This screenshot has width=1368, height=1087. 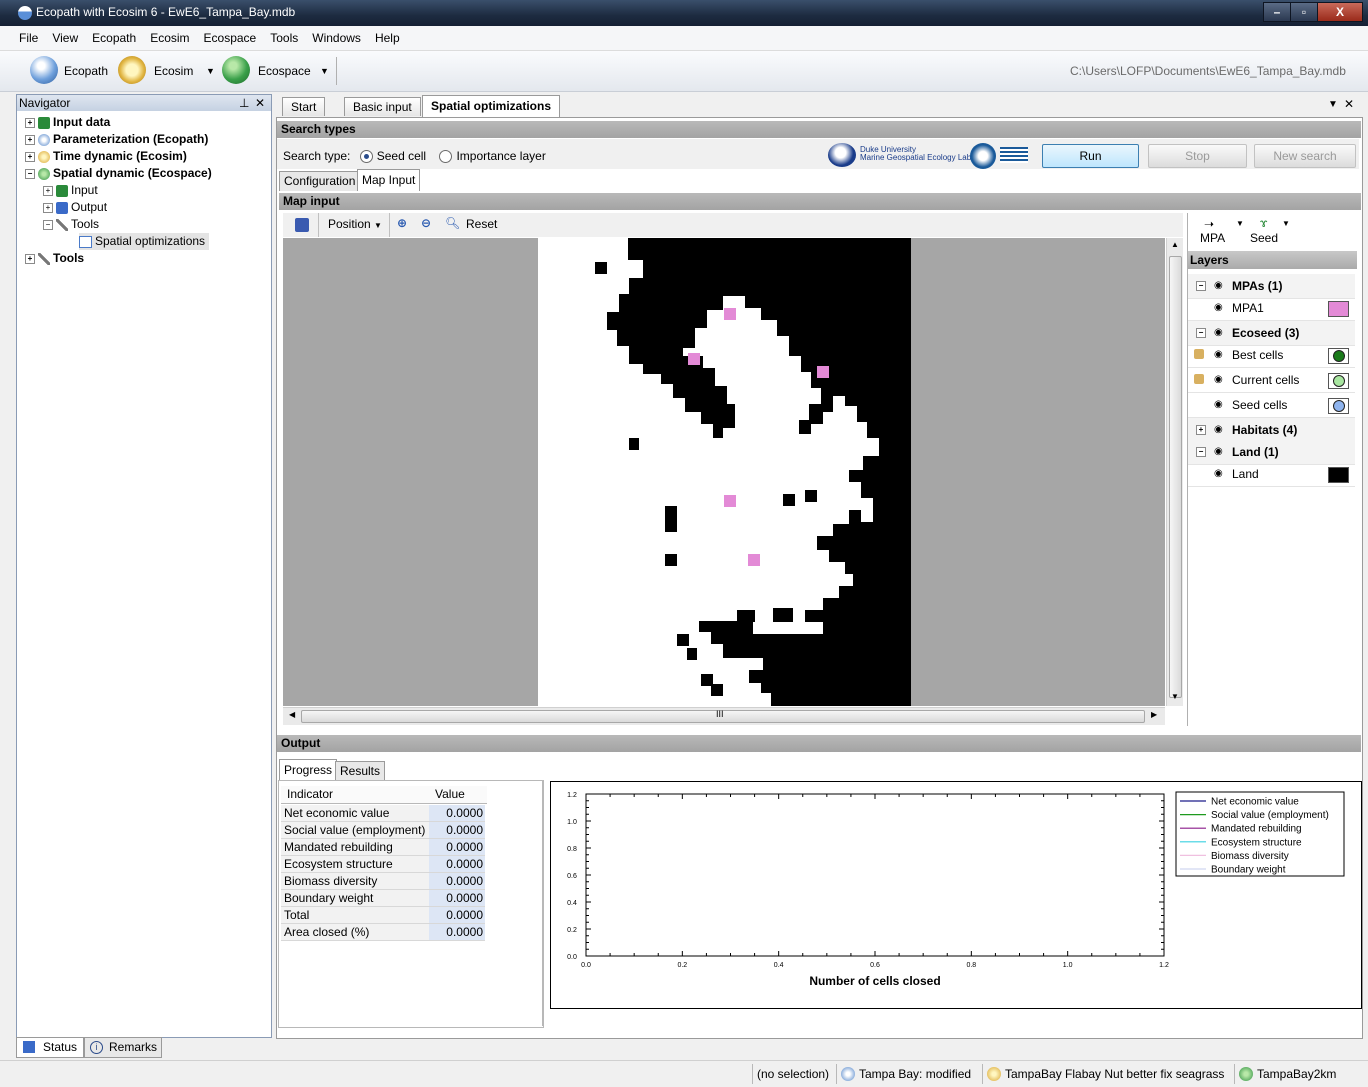 What do you see at coordinates (324, 71) in the screenshot?
I see `ecospace-dropdown-icon: ▼` at bounding box center [324, 71].